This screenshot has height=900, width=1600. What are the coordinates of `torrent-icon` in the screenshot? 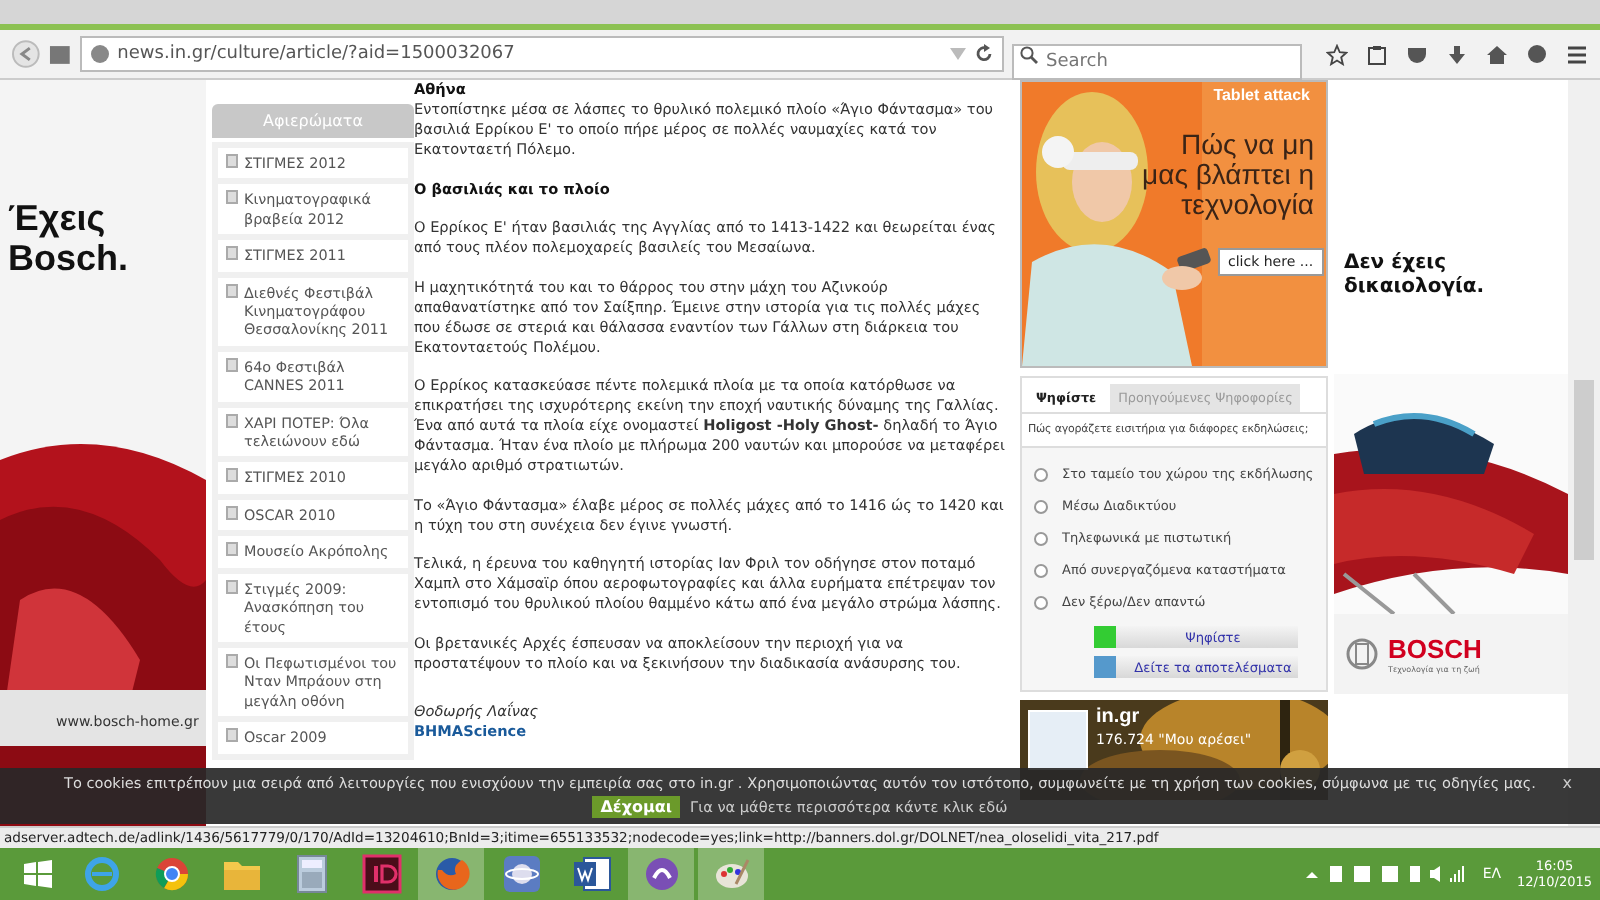 It's located at (661, 874).